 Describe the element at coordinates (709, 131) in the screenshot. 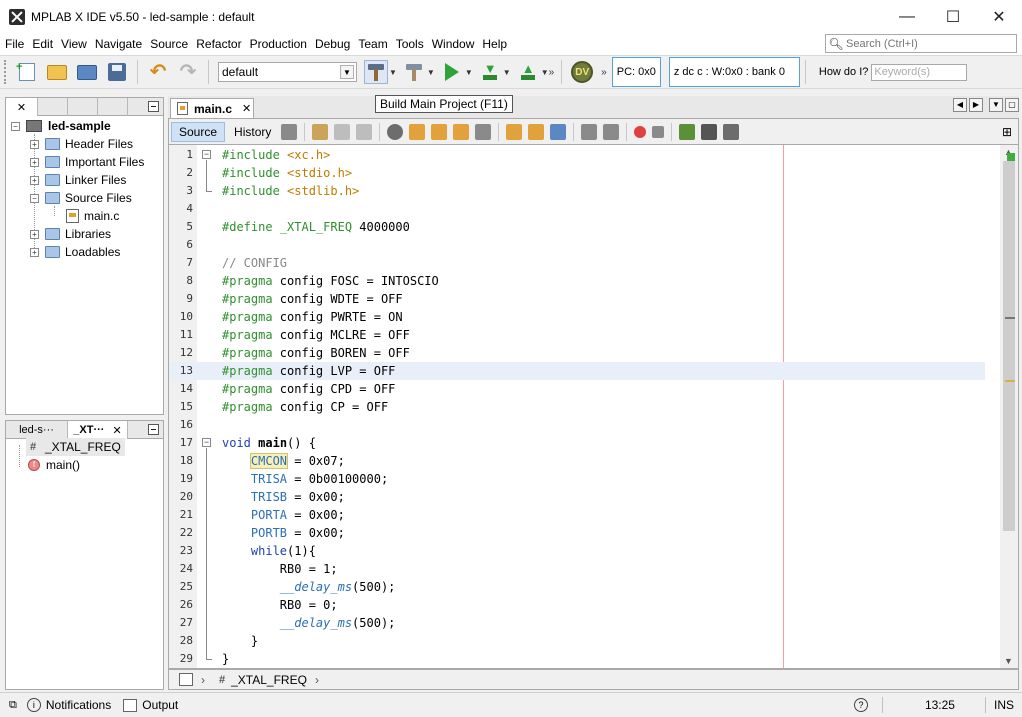

I see `uncomment-icon` at that location.